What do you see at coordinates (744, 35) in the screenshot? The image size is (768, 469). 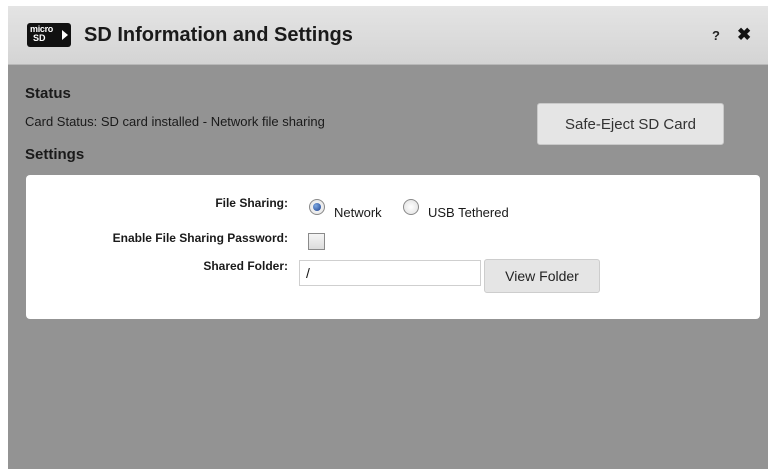 I see `close-icon: ✖` at bounding box center [744, 35].